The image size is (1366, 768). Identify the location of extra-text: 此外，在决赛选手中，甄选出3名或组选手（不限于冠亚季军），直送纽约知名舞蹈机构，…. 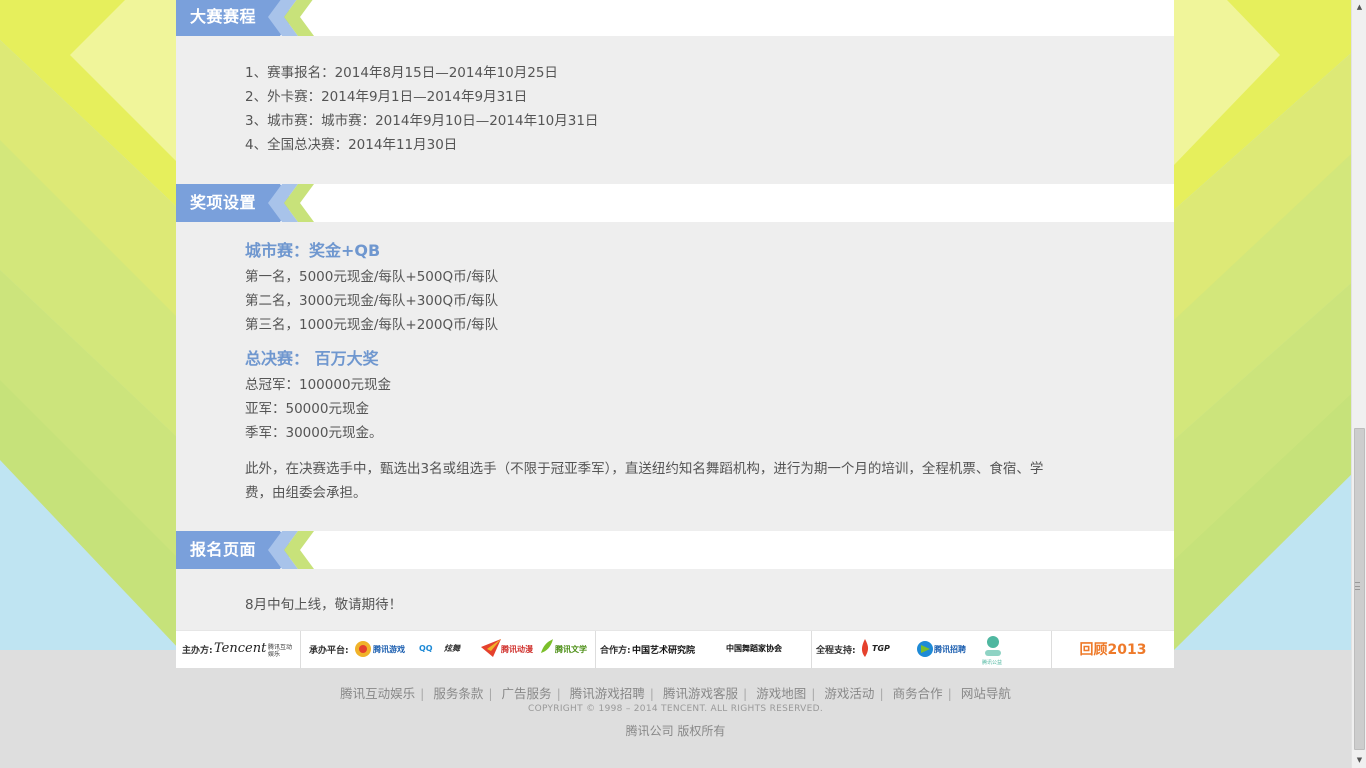
(644, 469).